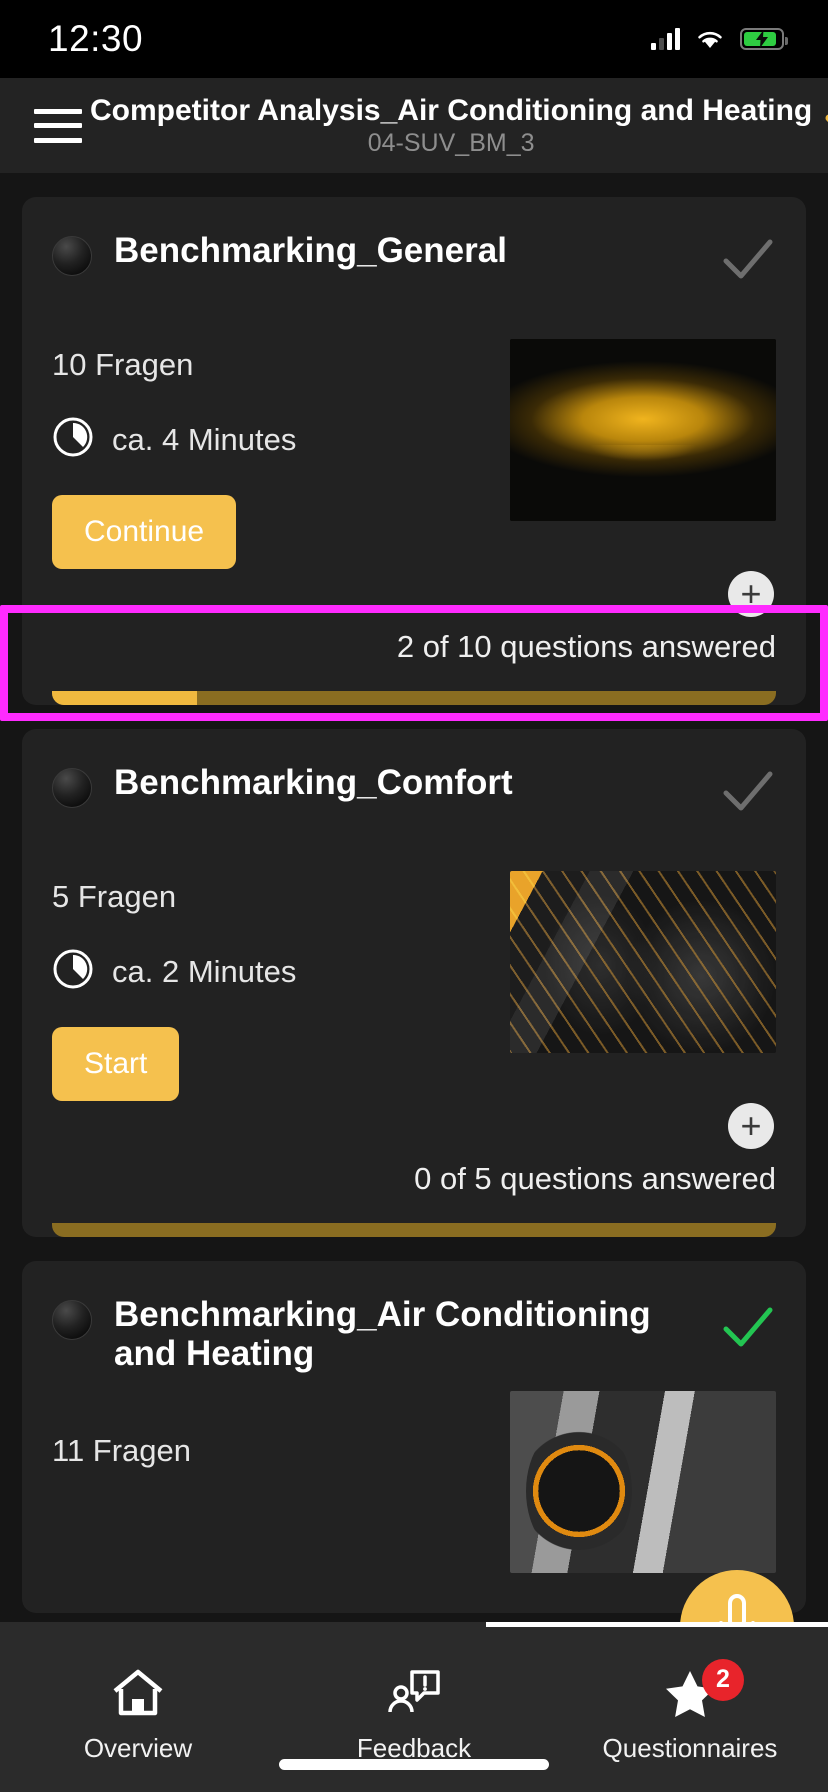 Image resolution: width=828 pixels, height=1792 pixels. I want to click on status-bar-indicators, so click(719, 39).